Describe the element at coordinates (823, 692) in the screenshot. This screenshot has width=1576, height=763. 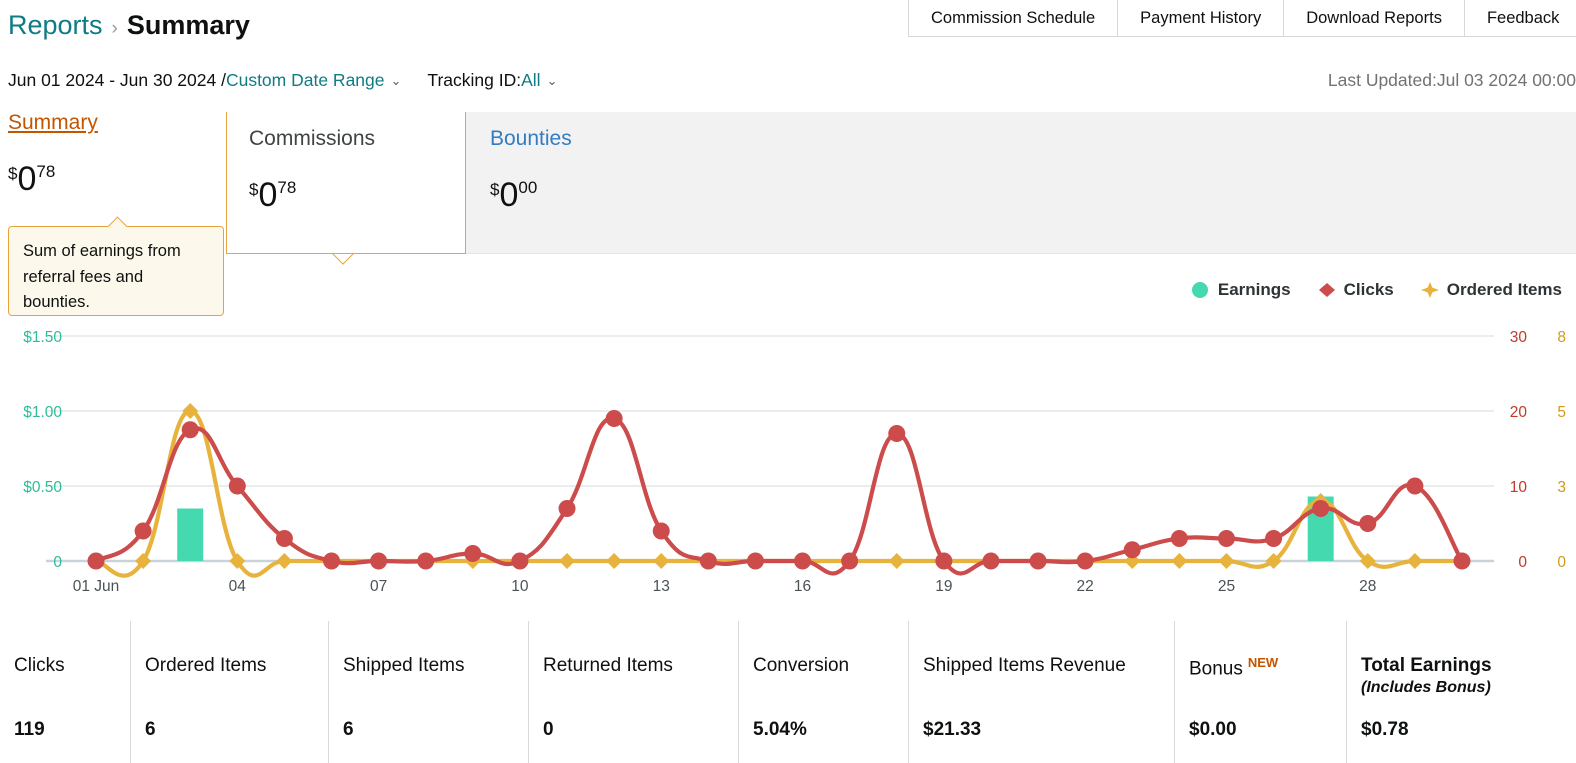
I see `summary-cell-conversion: Conversion 5.04%` at that location.